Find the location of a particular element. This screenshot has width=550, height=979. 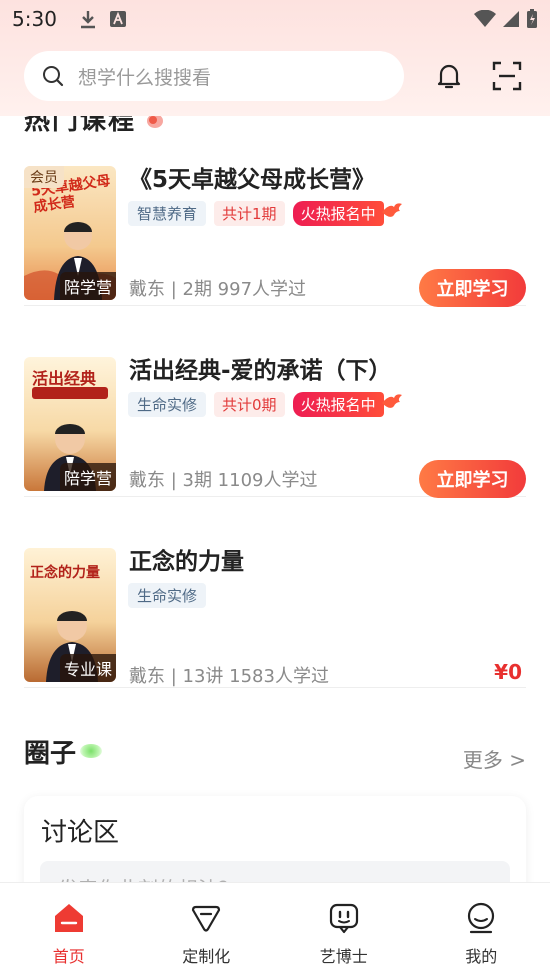

course-price: ¥0 is located at coordinates (508, 672).